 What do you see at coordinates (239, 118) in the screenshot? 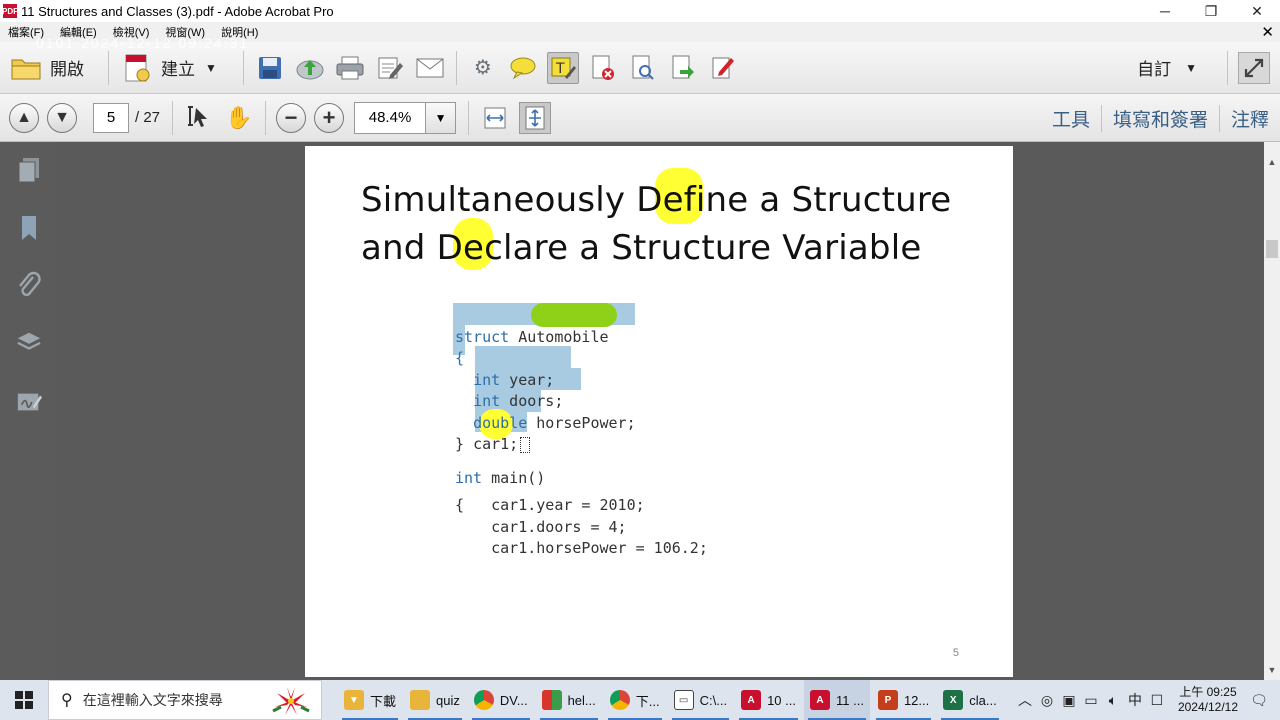
I see `hand-tool-icon: ✋` at bounding box center [239, 118].